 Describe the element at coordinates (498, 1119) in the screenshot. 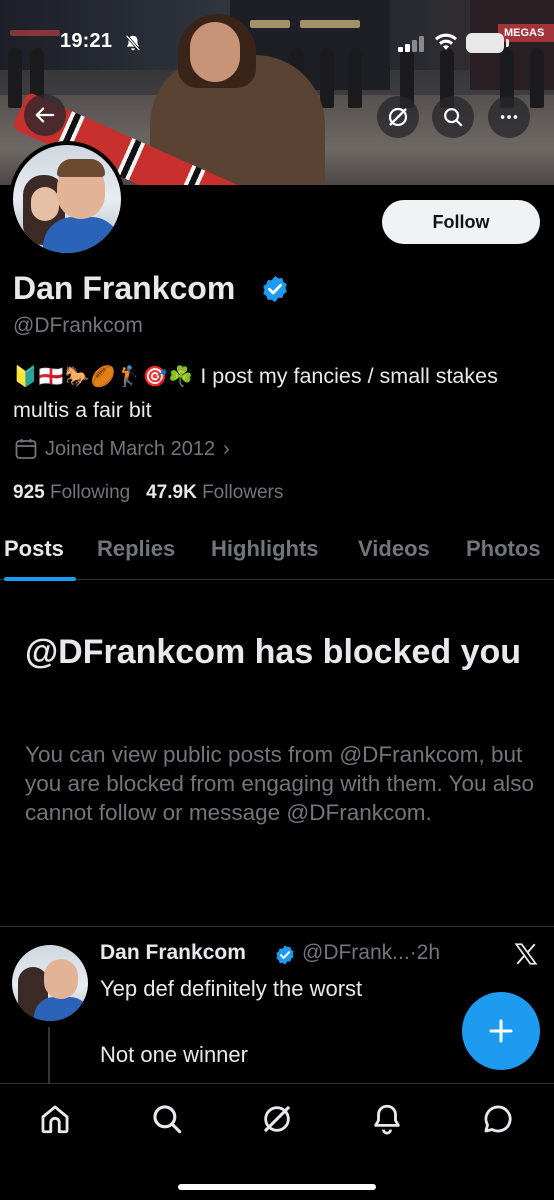

I see `messages-icon` at that location.